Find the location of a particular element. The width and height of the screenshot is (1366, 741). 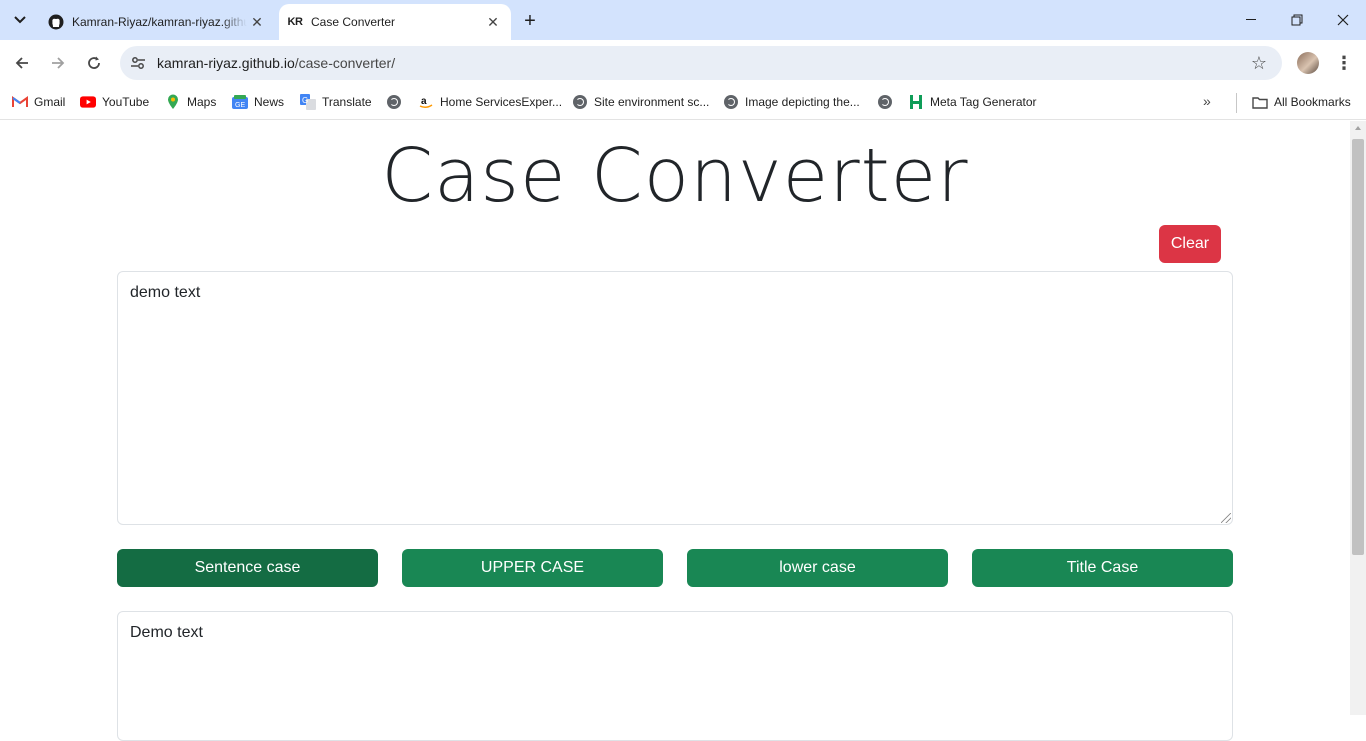

translate-icon: G is located at coordinates (308, 102).